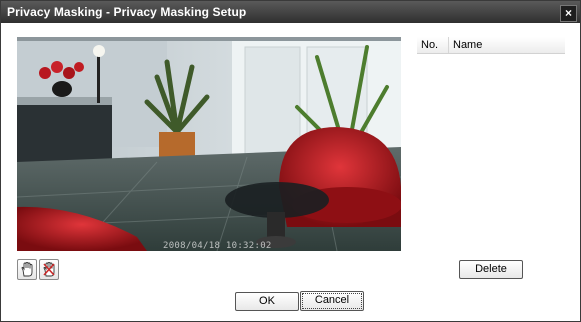 The width and height of the screenshot is (581, 322). What do you see at coordinates (465, 45) in the screenshot?
I see `column-header-name: Name` at bounding box center [465, 45].